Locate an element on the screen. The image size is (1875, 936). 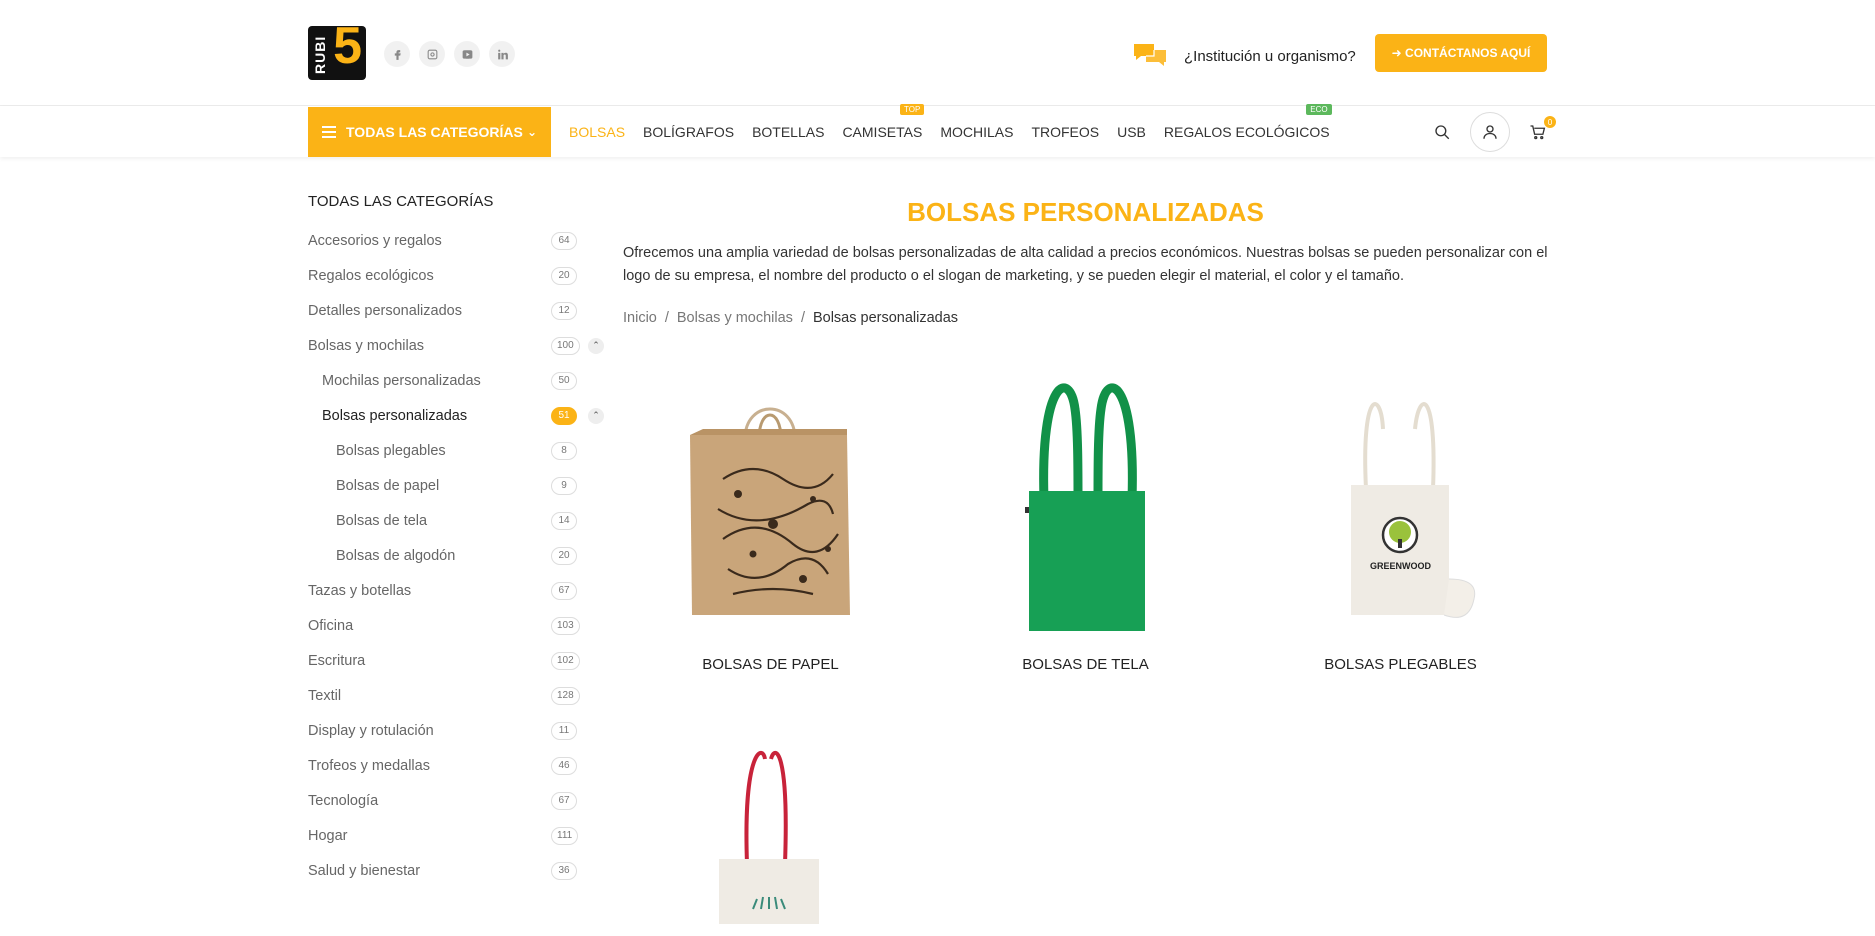
page-title: BOLSAS PERSONALIZADAS is located at coordinates (1085, 212).